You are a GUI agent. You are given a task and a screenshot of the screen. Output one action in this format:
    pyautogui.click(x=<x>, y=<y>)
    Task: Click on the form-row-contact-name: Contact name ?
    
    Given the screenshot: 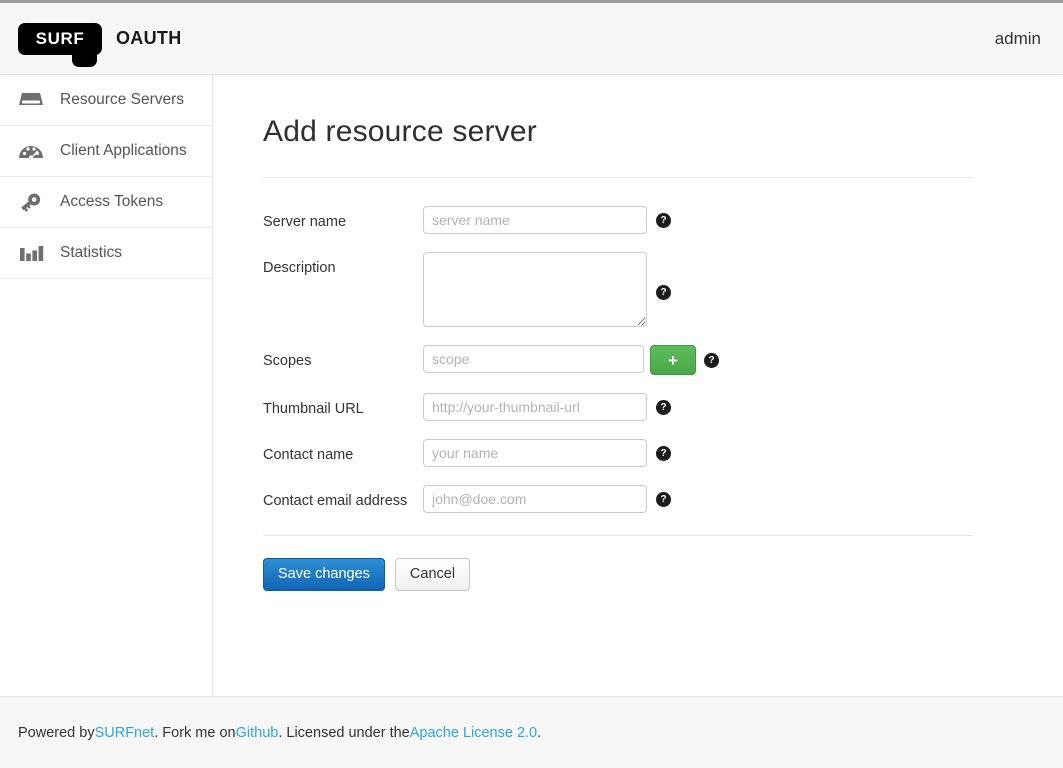 What is the action you would take?
    pyautogui.click(x=618, y=453)
    